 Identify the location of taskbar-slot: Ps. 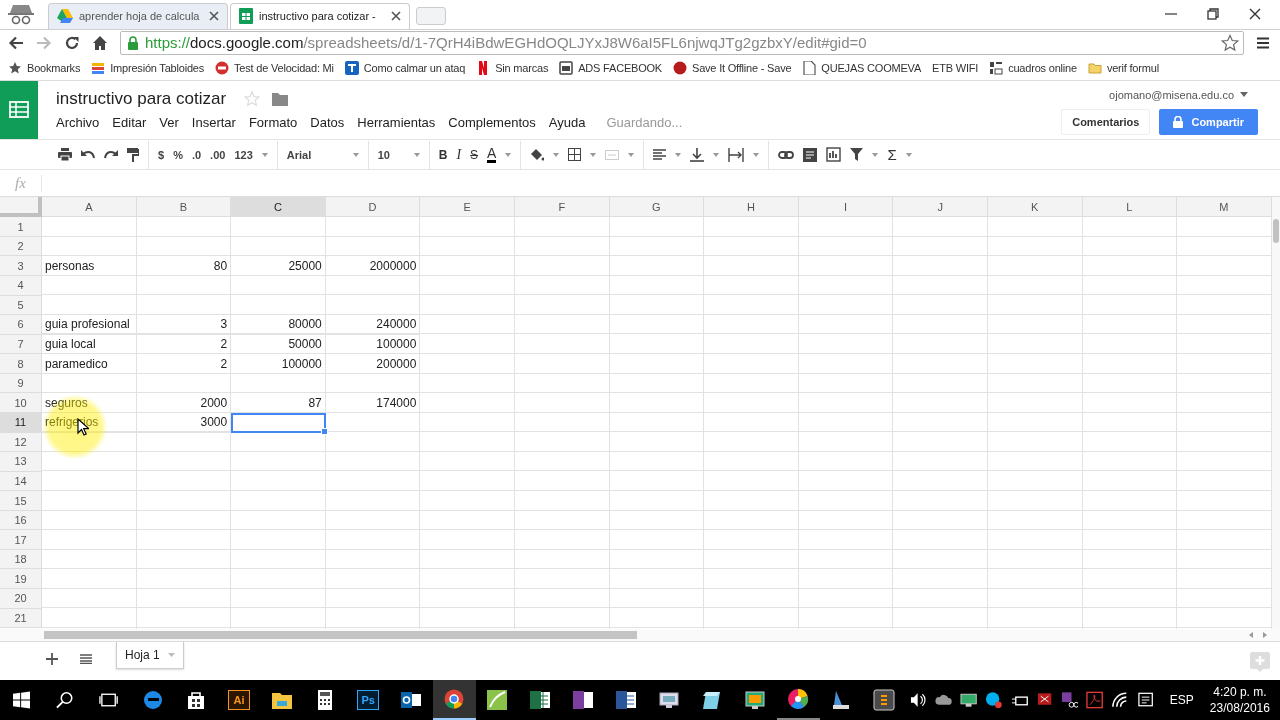
(368, 700).